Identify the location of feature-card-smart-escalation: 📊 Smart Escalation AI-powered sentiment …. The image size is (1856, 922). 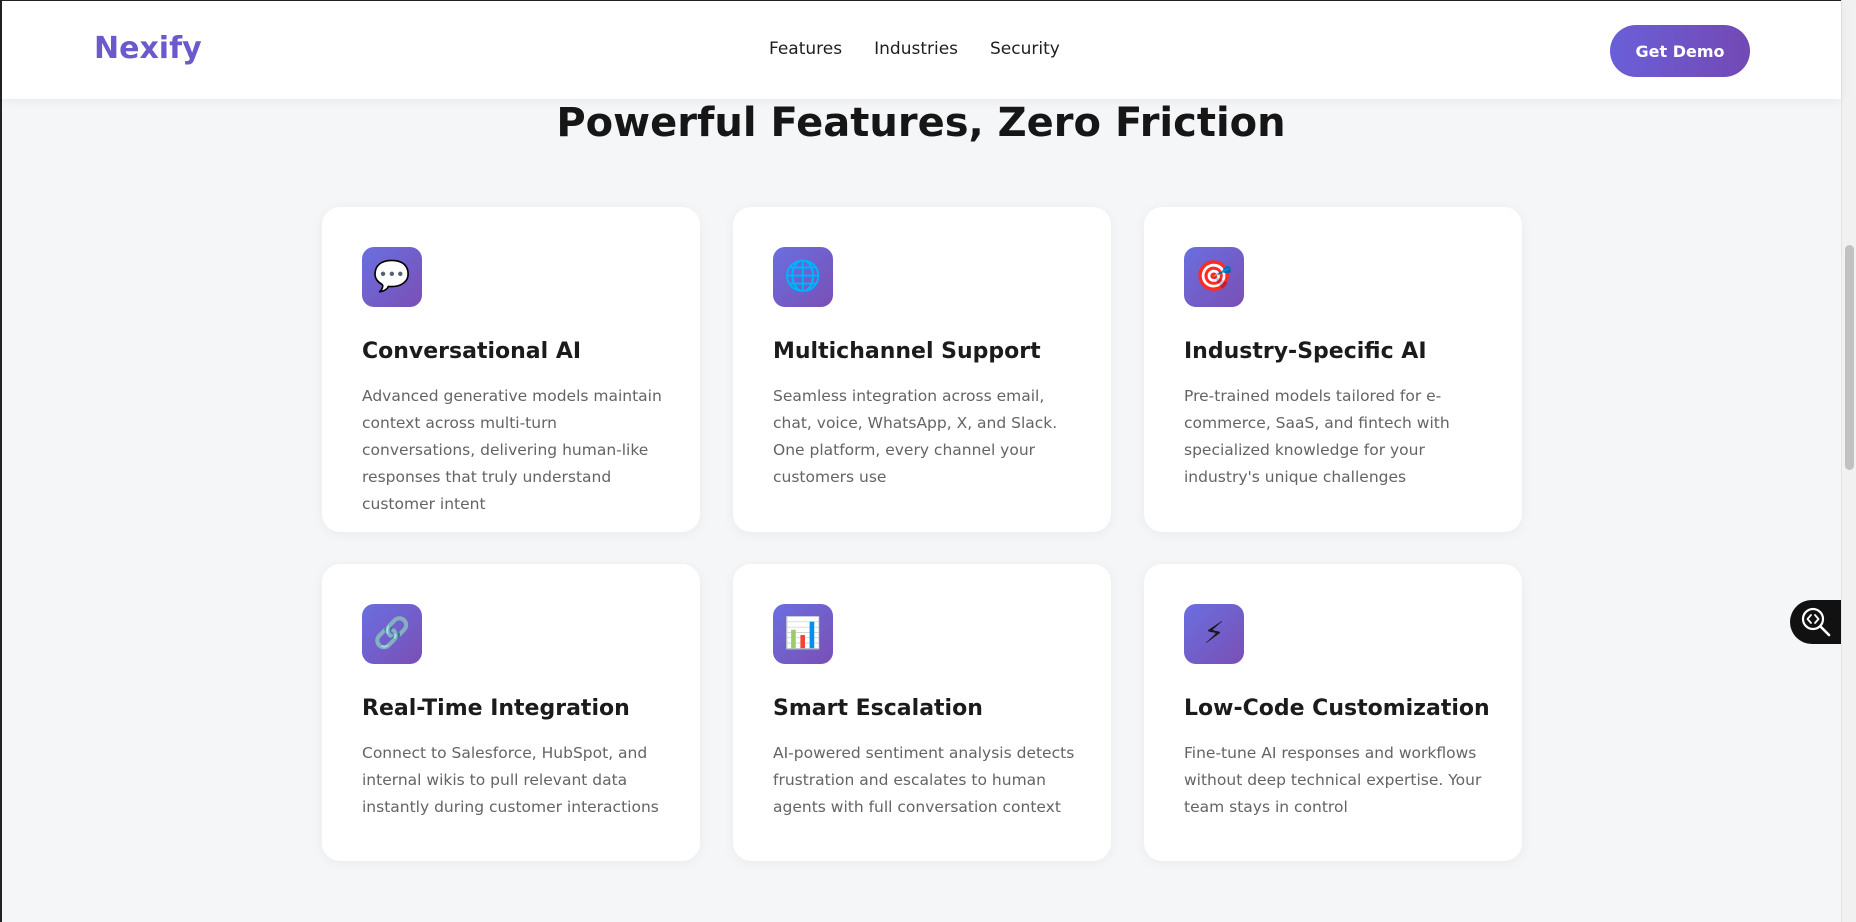
(922, 712).